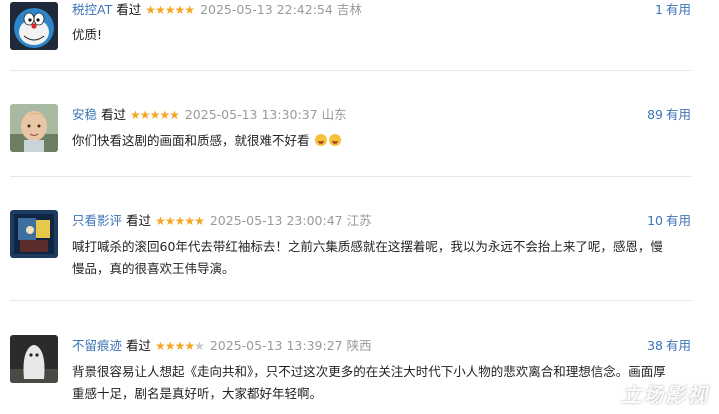  Describe the element at coordinates (334, 114) in the screenshot. I see `review-location: 山东` at that location.